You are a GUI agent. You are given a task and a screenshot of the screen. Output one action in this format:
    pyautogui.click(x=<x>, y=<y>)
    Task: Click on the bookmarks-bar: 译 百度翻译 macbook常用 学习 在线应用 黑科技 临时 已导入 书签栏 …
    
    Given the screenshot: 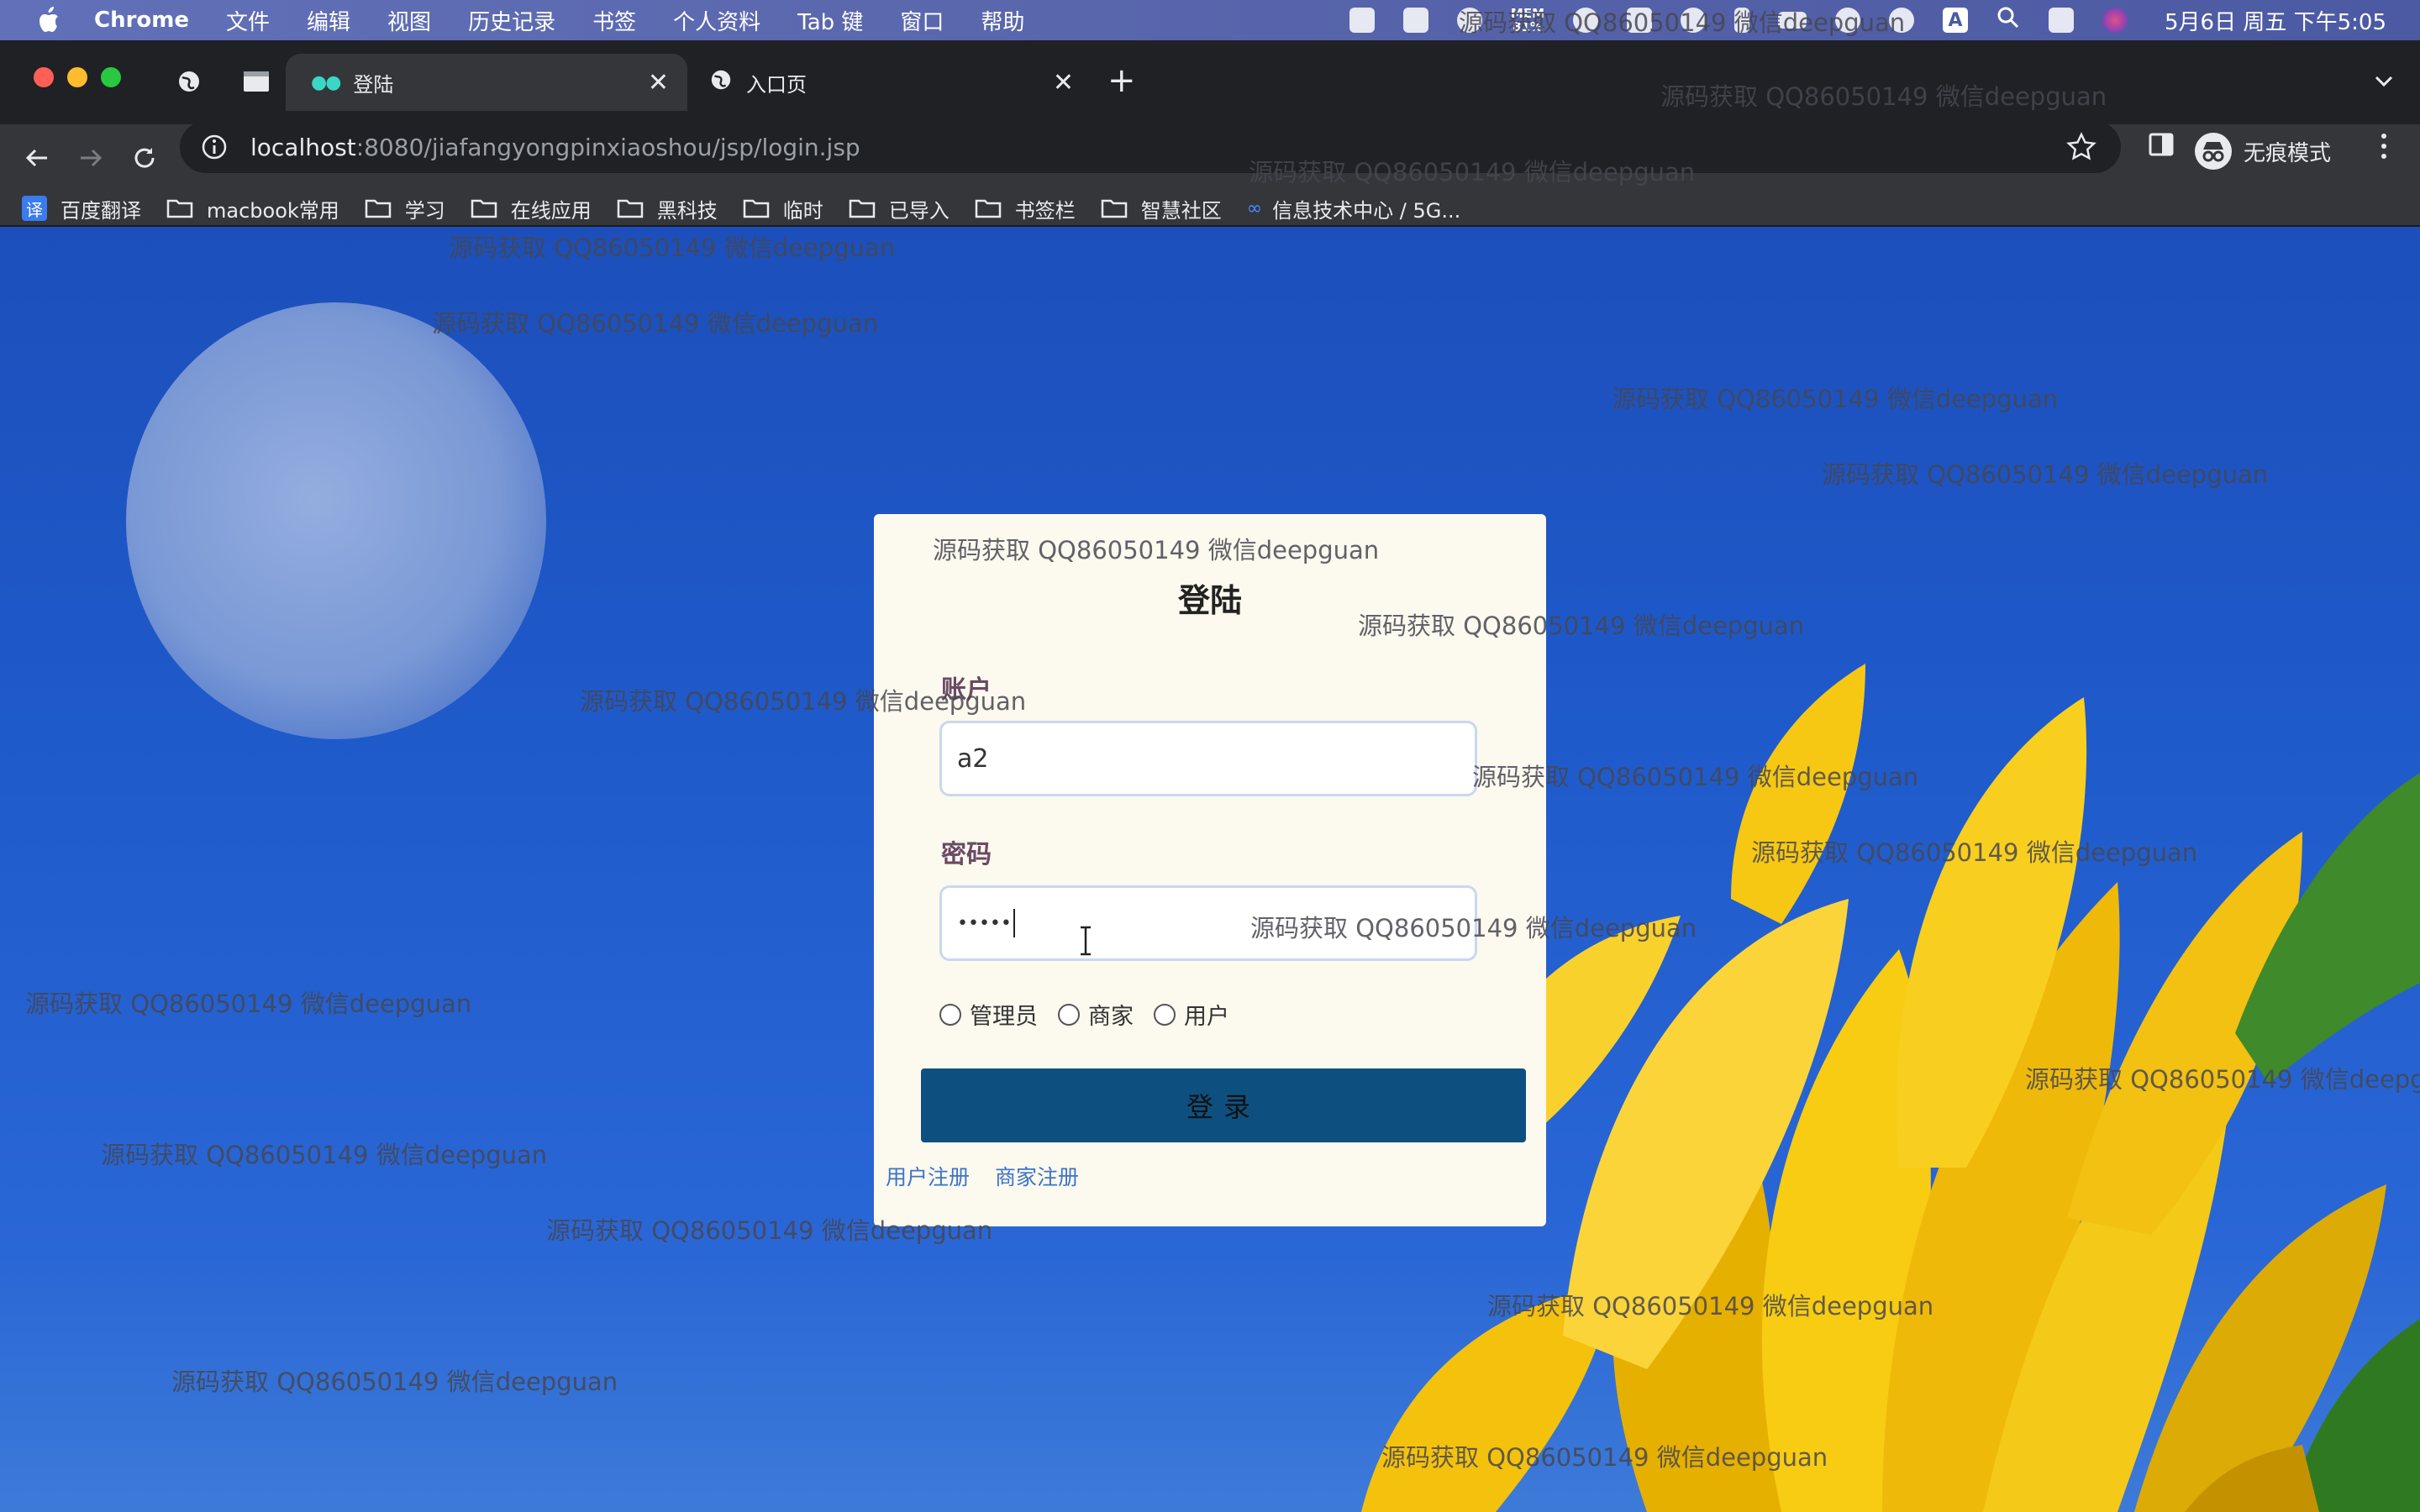 What is the action you would take?
    pyautogui.click(x=1210, y=209)
    